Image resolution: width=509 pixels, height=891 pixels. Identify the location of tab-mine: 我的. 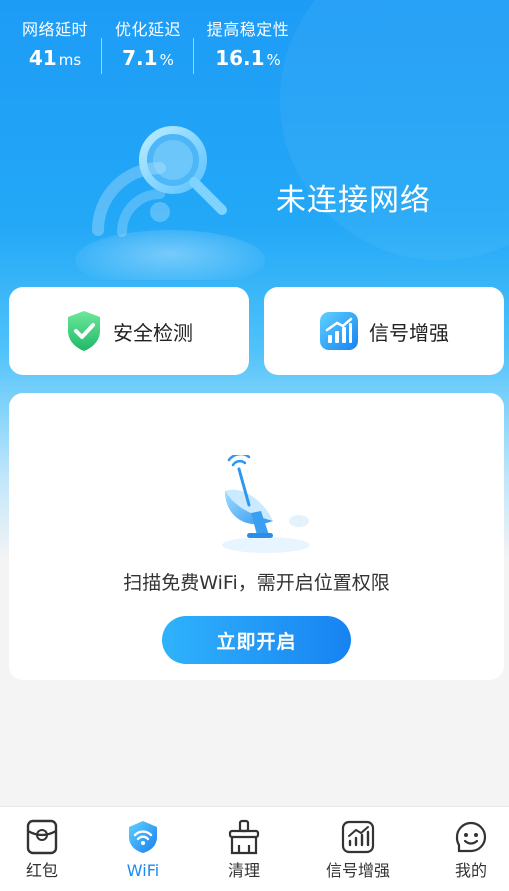
(465, 854).